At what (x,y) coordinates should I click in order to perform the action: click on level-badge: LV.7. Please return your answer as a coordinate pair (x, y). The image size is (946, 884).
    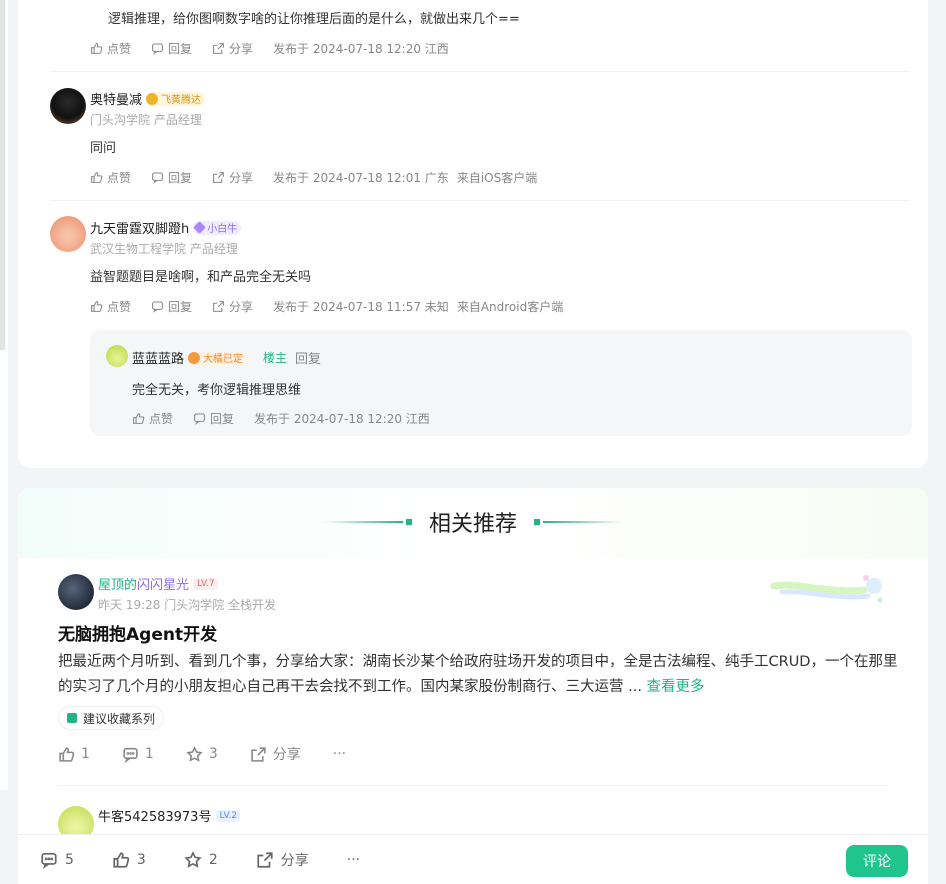
    Looking at the image, I should click on (206, 583).